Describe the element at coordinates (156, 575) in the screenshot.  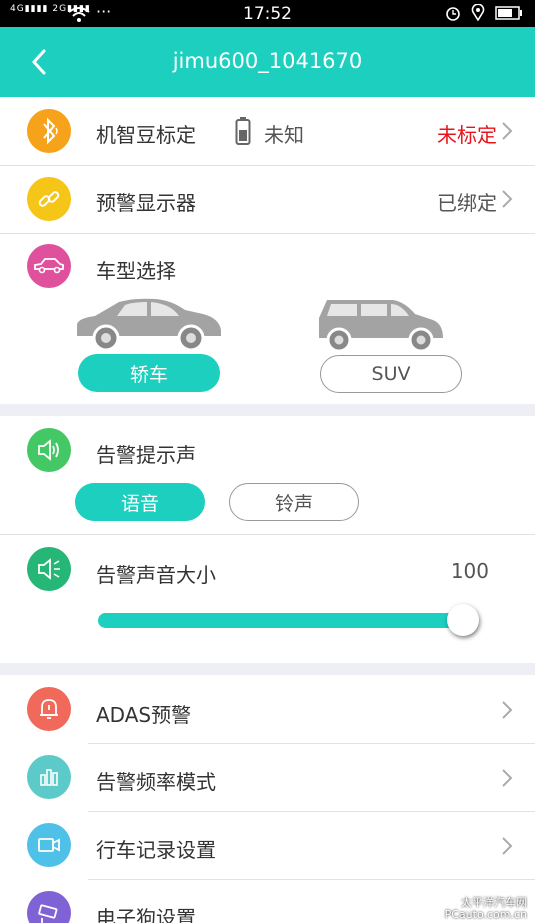
I see `volume-label: 告警声音大小` at that location.